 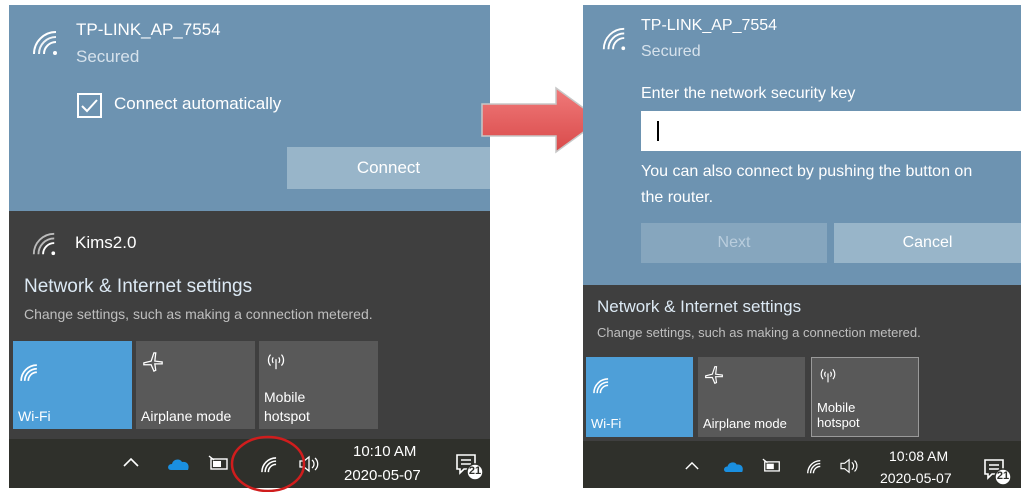 I want to click on text-cursor, so click(x=658, y=131).